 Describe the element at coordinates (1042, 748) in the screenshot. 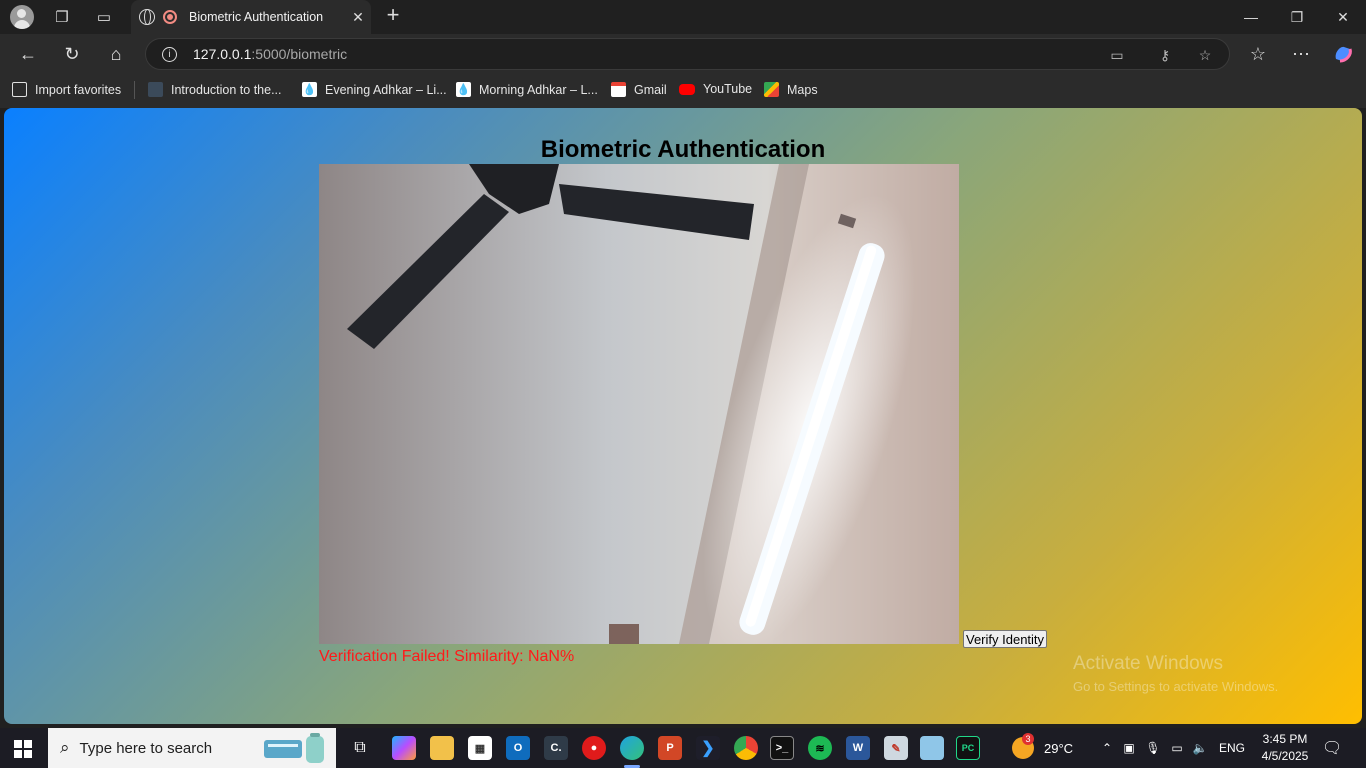

I see `weather-widget: 3 29°C` at that location.